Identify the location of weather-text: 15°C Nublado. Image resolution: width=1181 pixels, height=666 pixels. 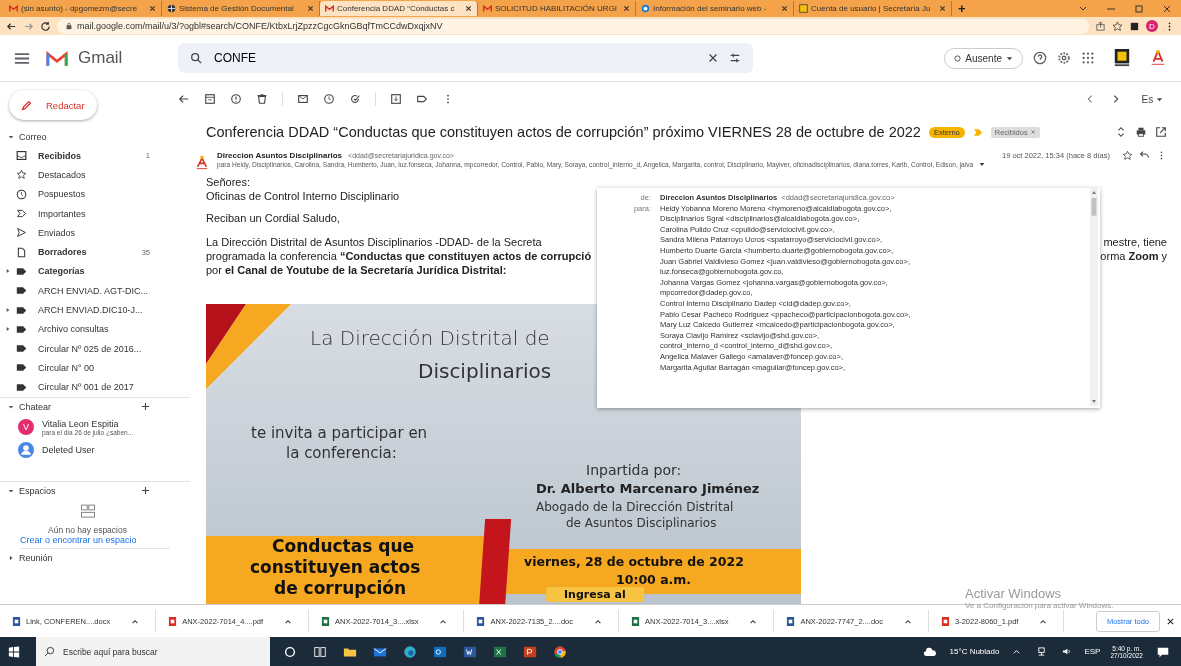
(974, 651).